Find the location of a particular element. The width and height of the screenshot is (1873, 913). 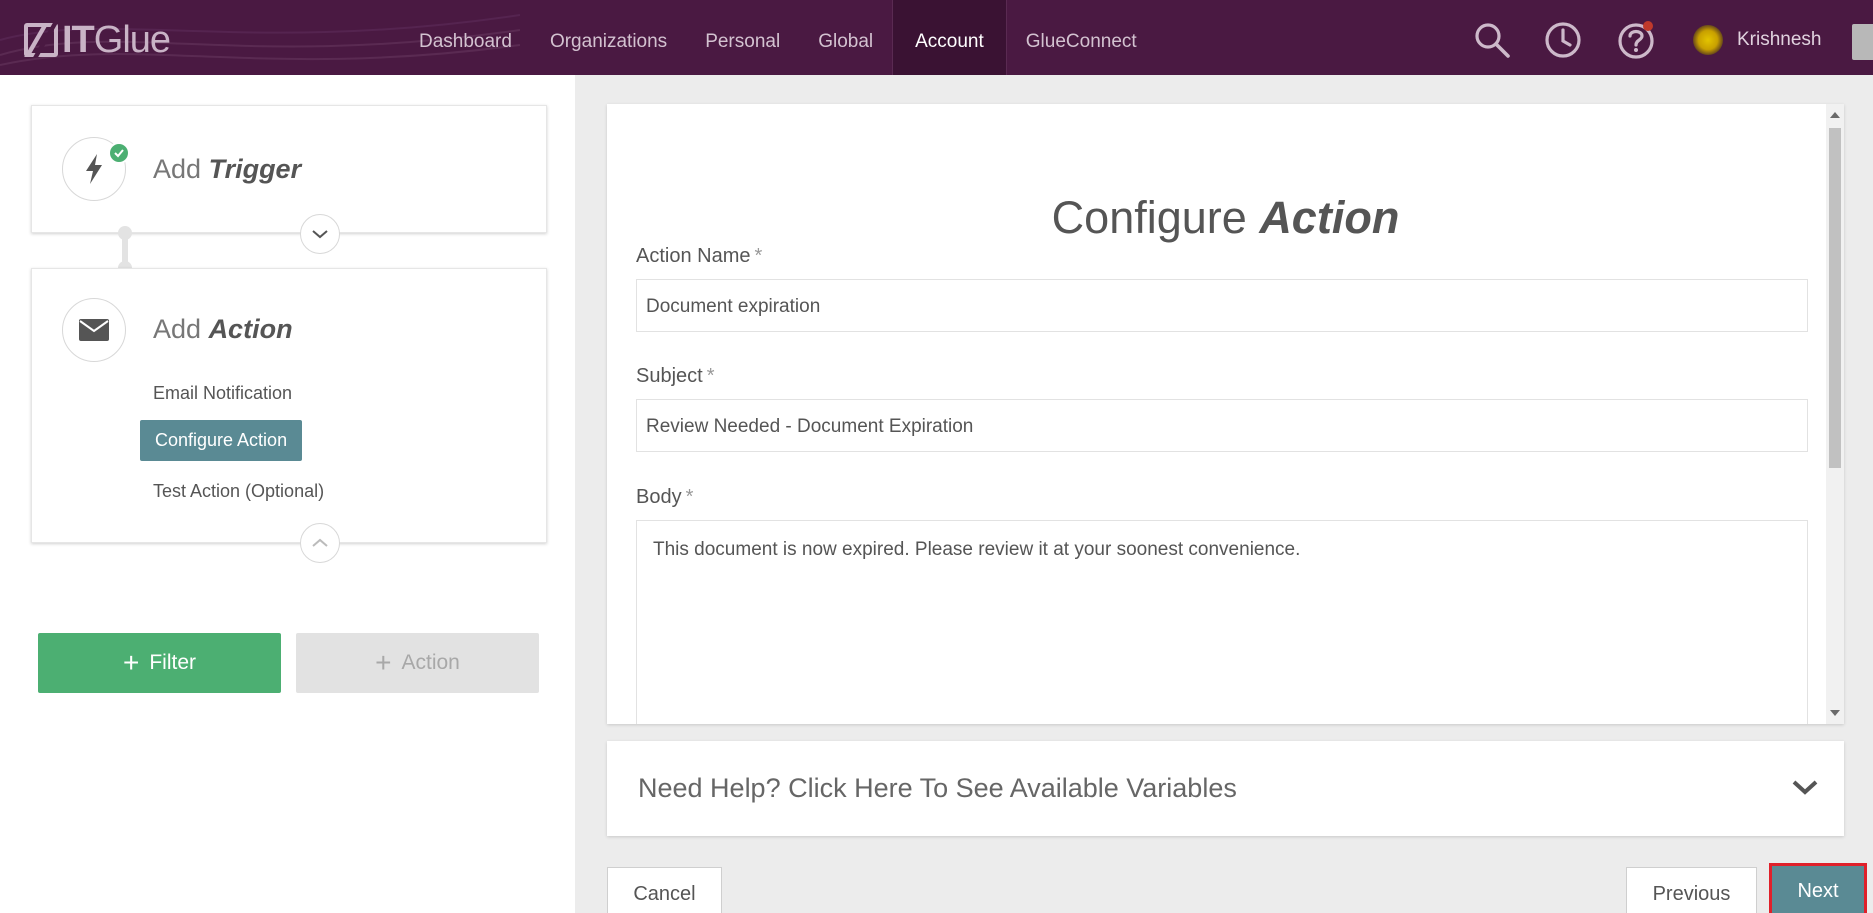

logo-mark-icon is located at coordinates (41, 40).